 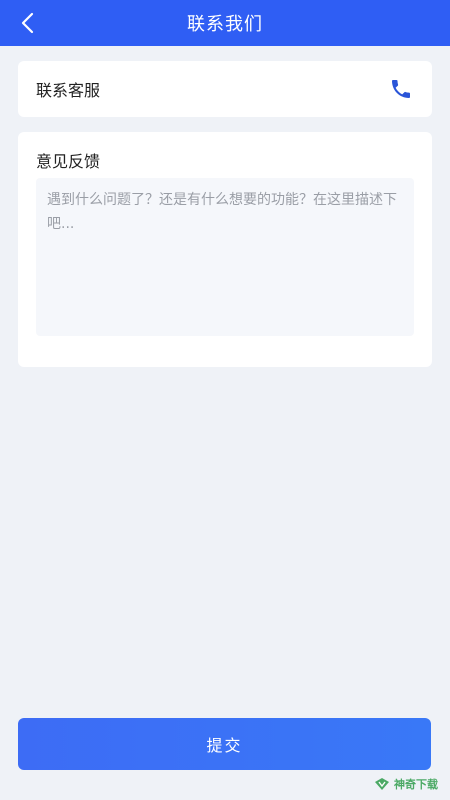 I want to click on contact-service-label: 联系客服, so click(x=68, y=90).